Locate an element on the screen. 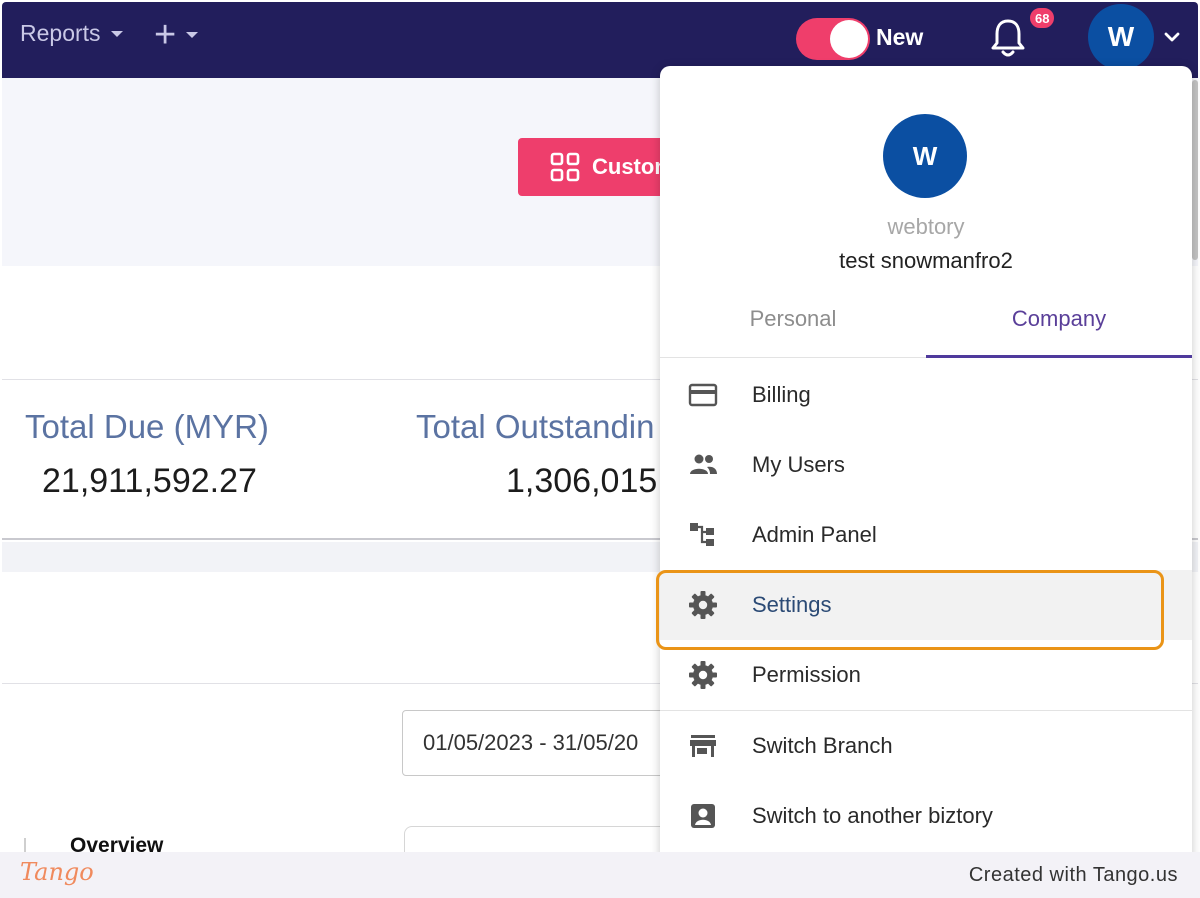 Image resolution: width=1200 pixels, height=898 pixels. tango-logo: Tango is located at coordinates (57, 872).